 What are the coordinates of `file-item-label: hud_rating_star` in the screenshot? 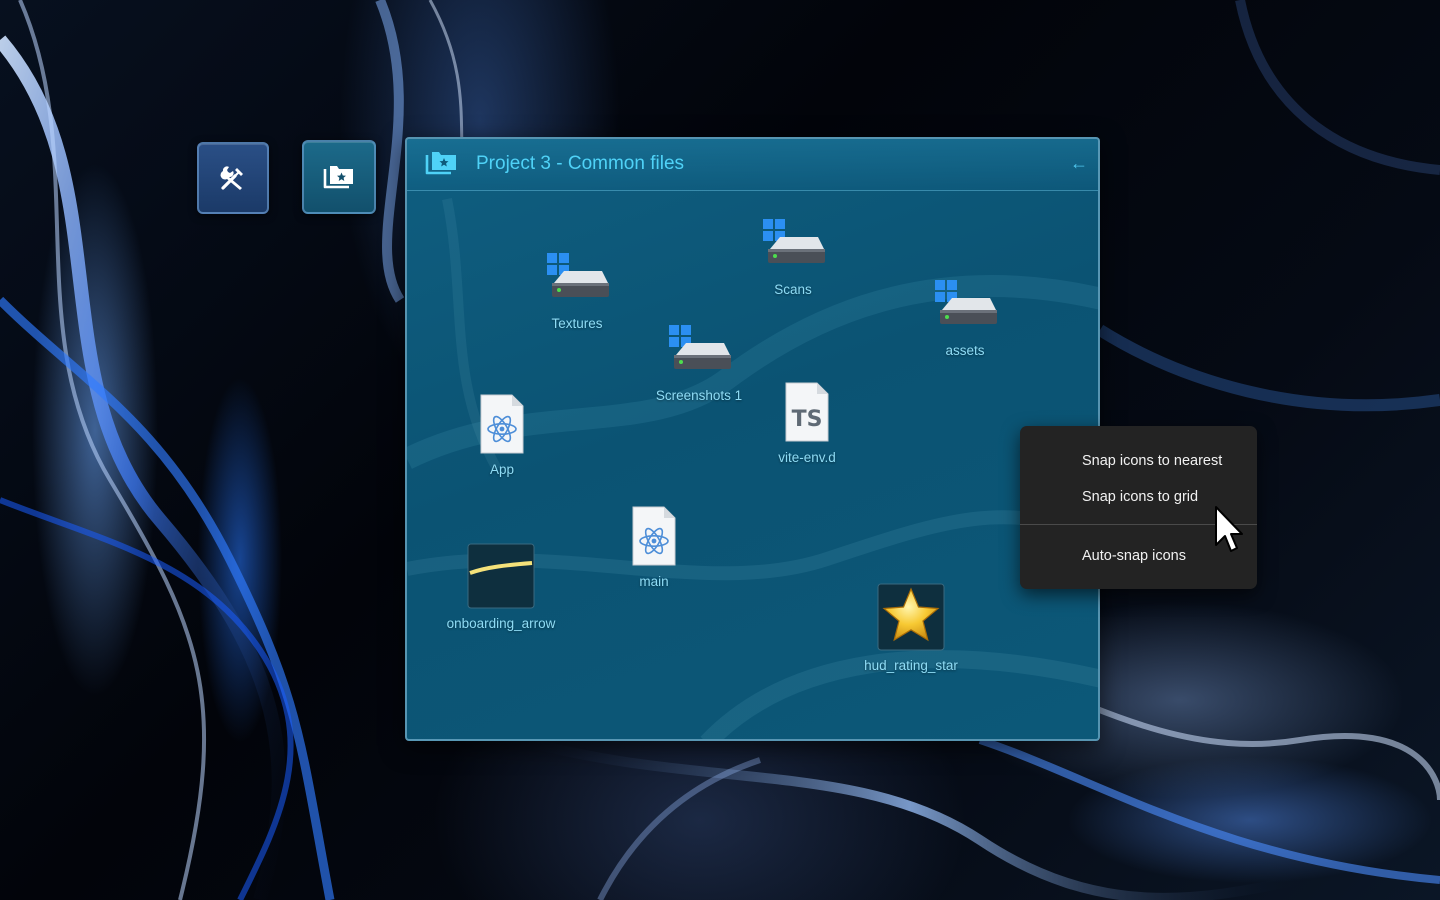 It's located at (911, 665).